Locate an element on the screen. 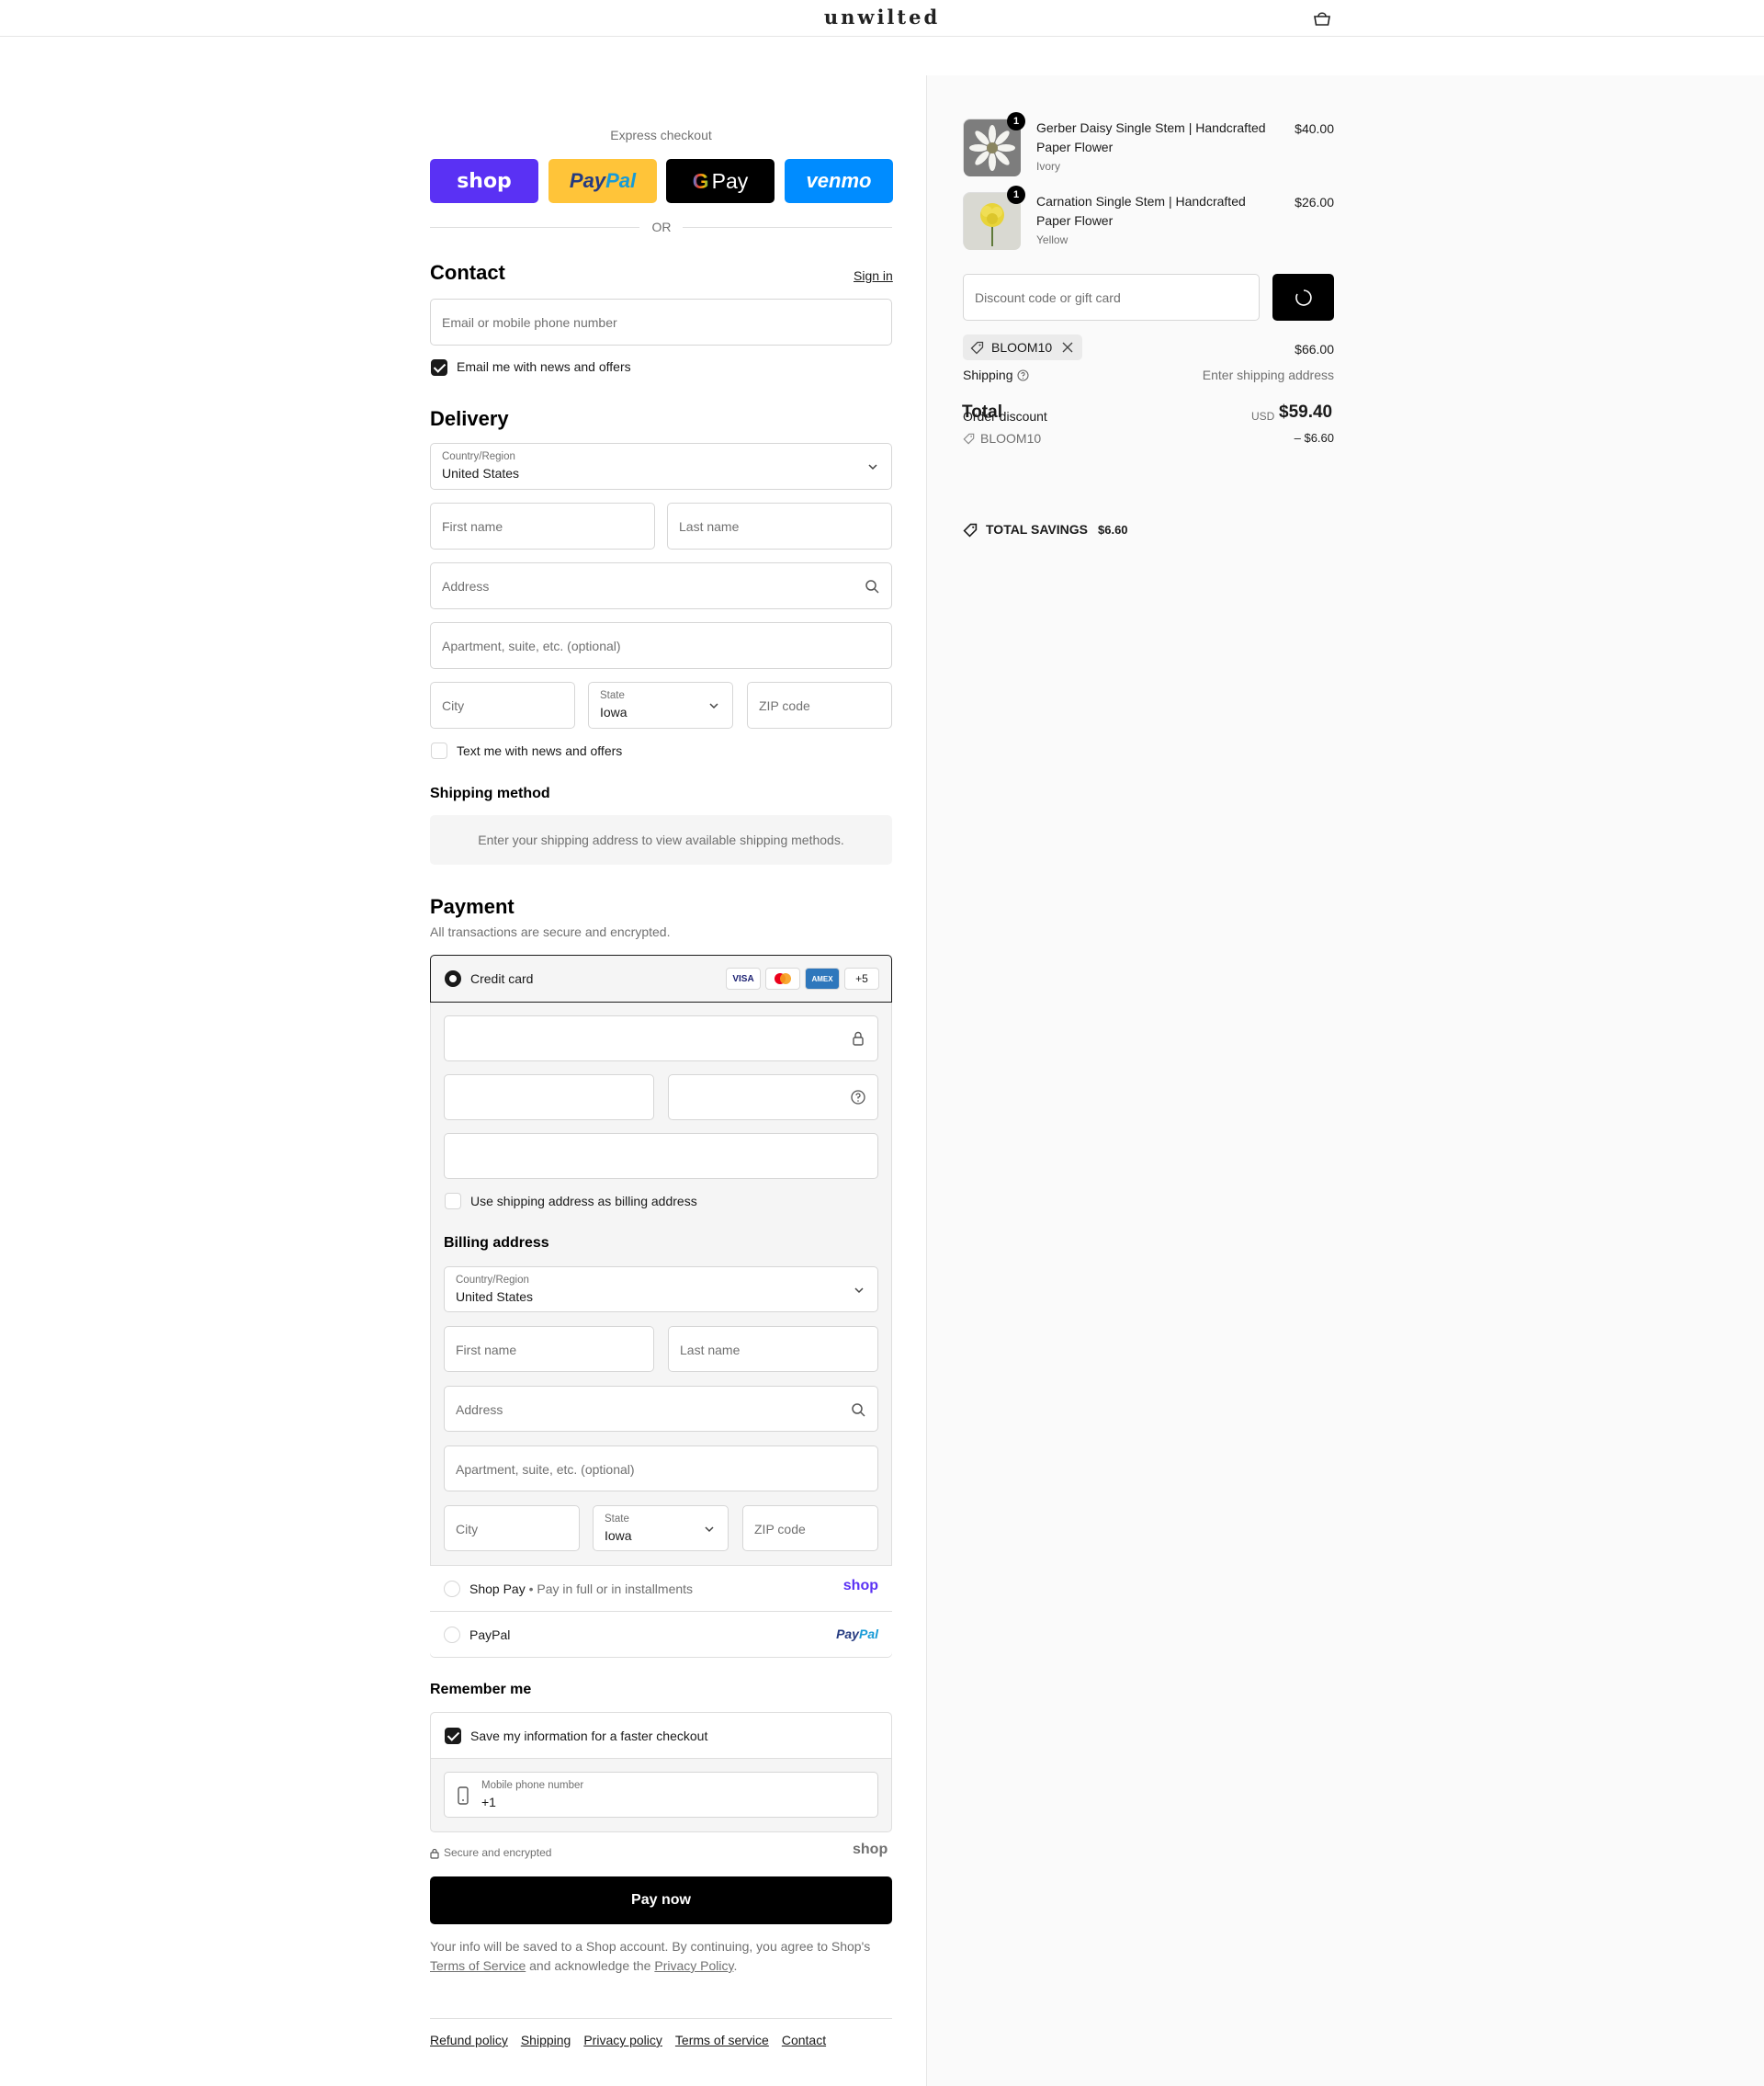 The height and width of the screenshot is (2086, 1764). credit-card-option: Credit card VISA AMEX +5 is located at coordinates (661, 979).